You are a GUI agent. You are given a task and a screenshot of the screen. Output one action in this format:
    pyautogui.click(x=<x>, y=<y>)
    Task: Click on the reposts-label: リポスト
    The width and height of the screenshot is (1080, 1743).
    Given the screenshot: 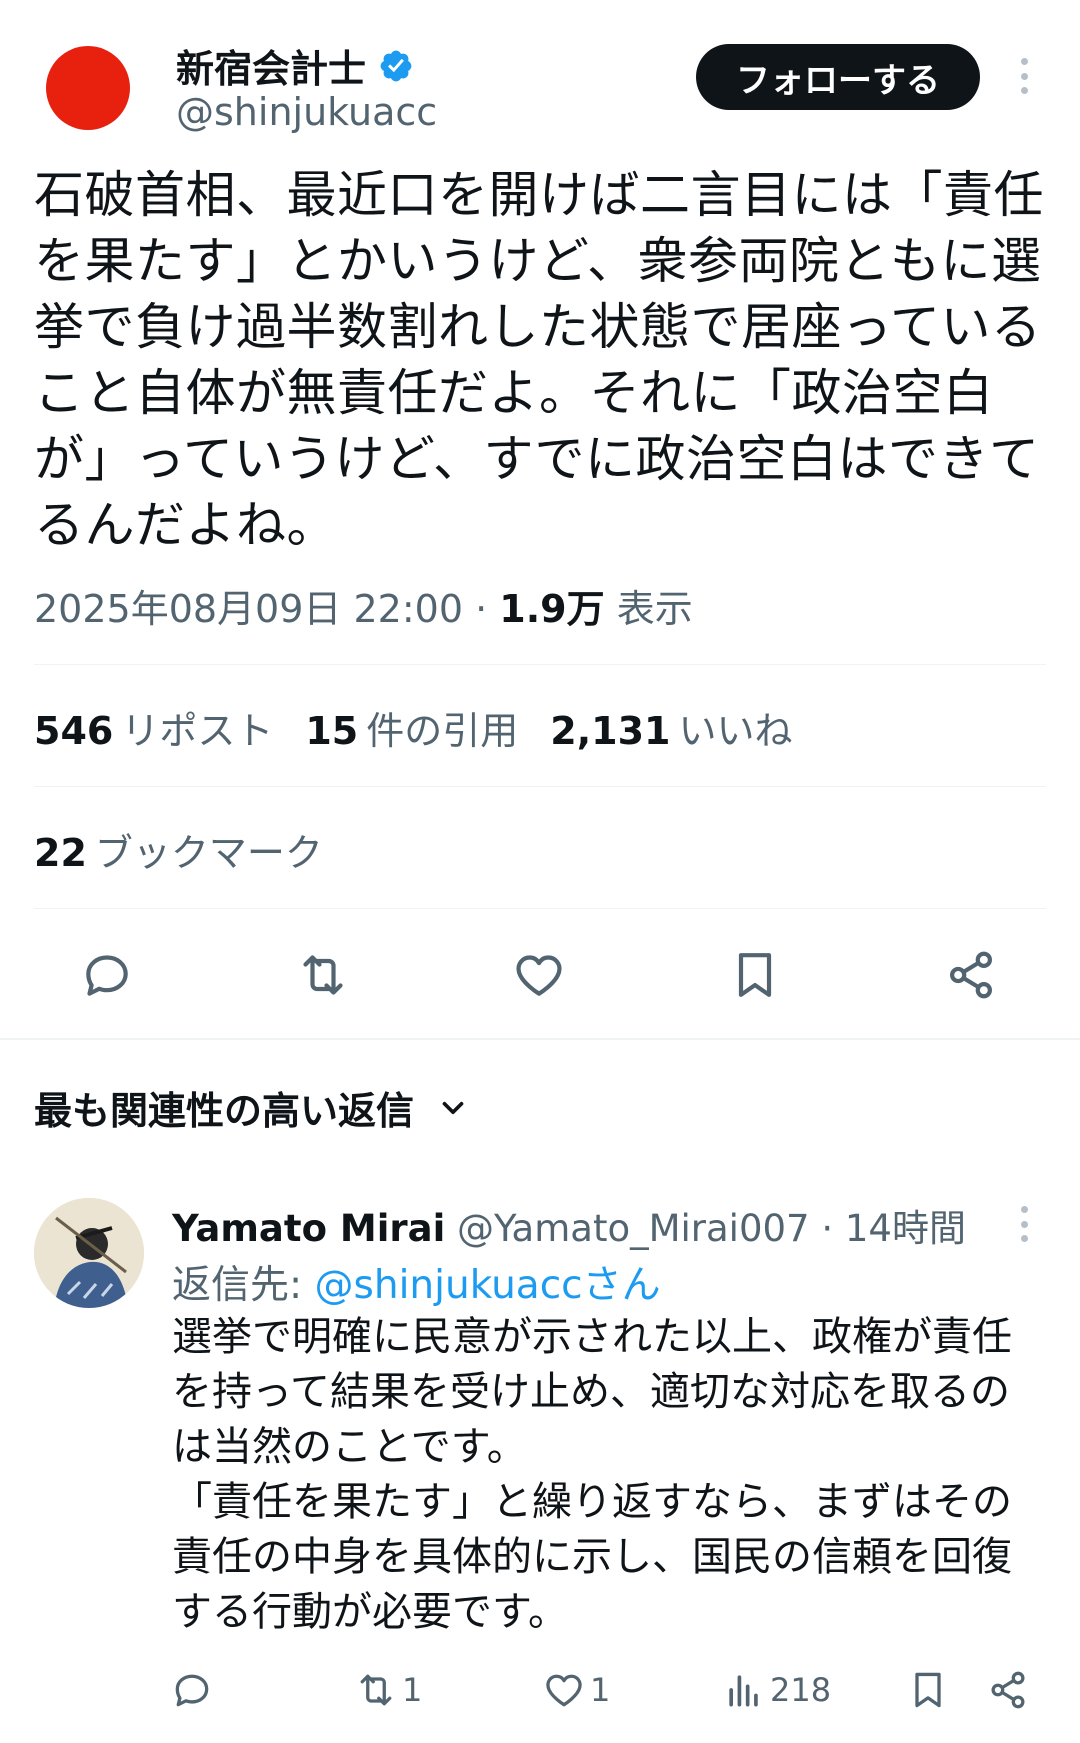 What is the action you would take?
    pyautogui.click(x=197, y=731)
    